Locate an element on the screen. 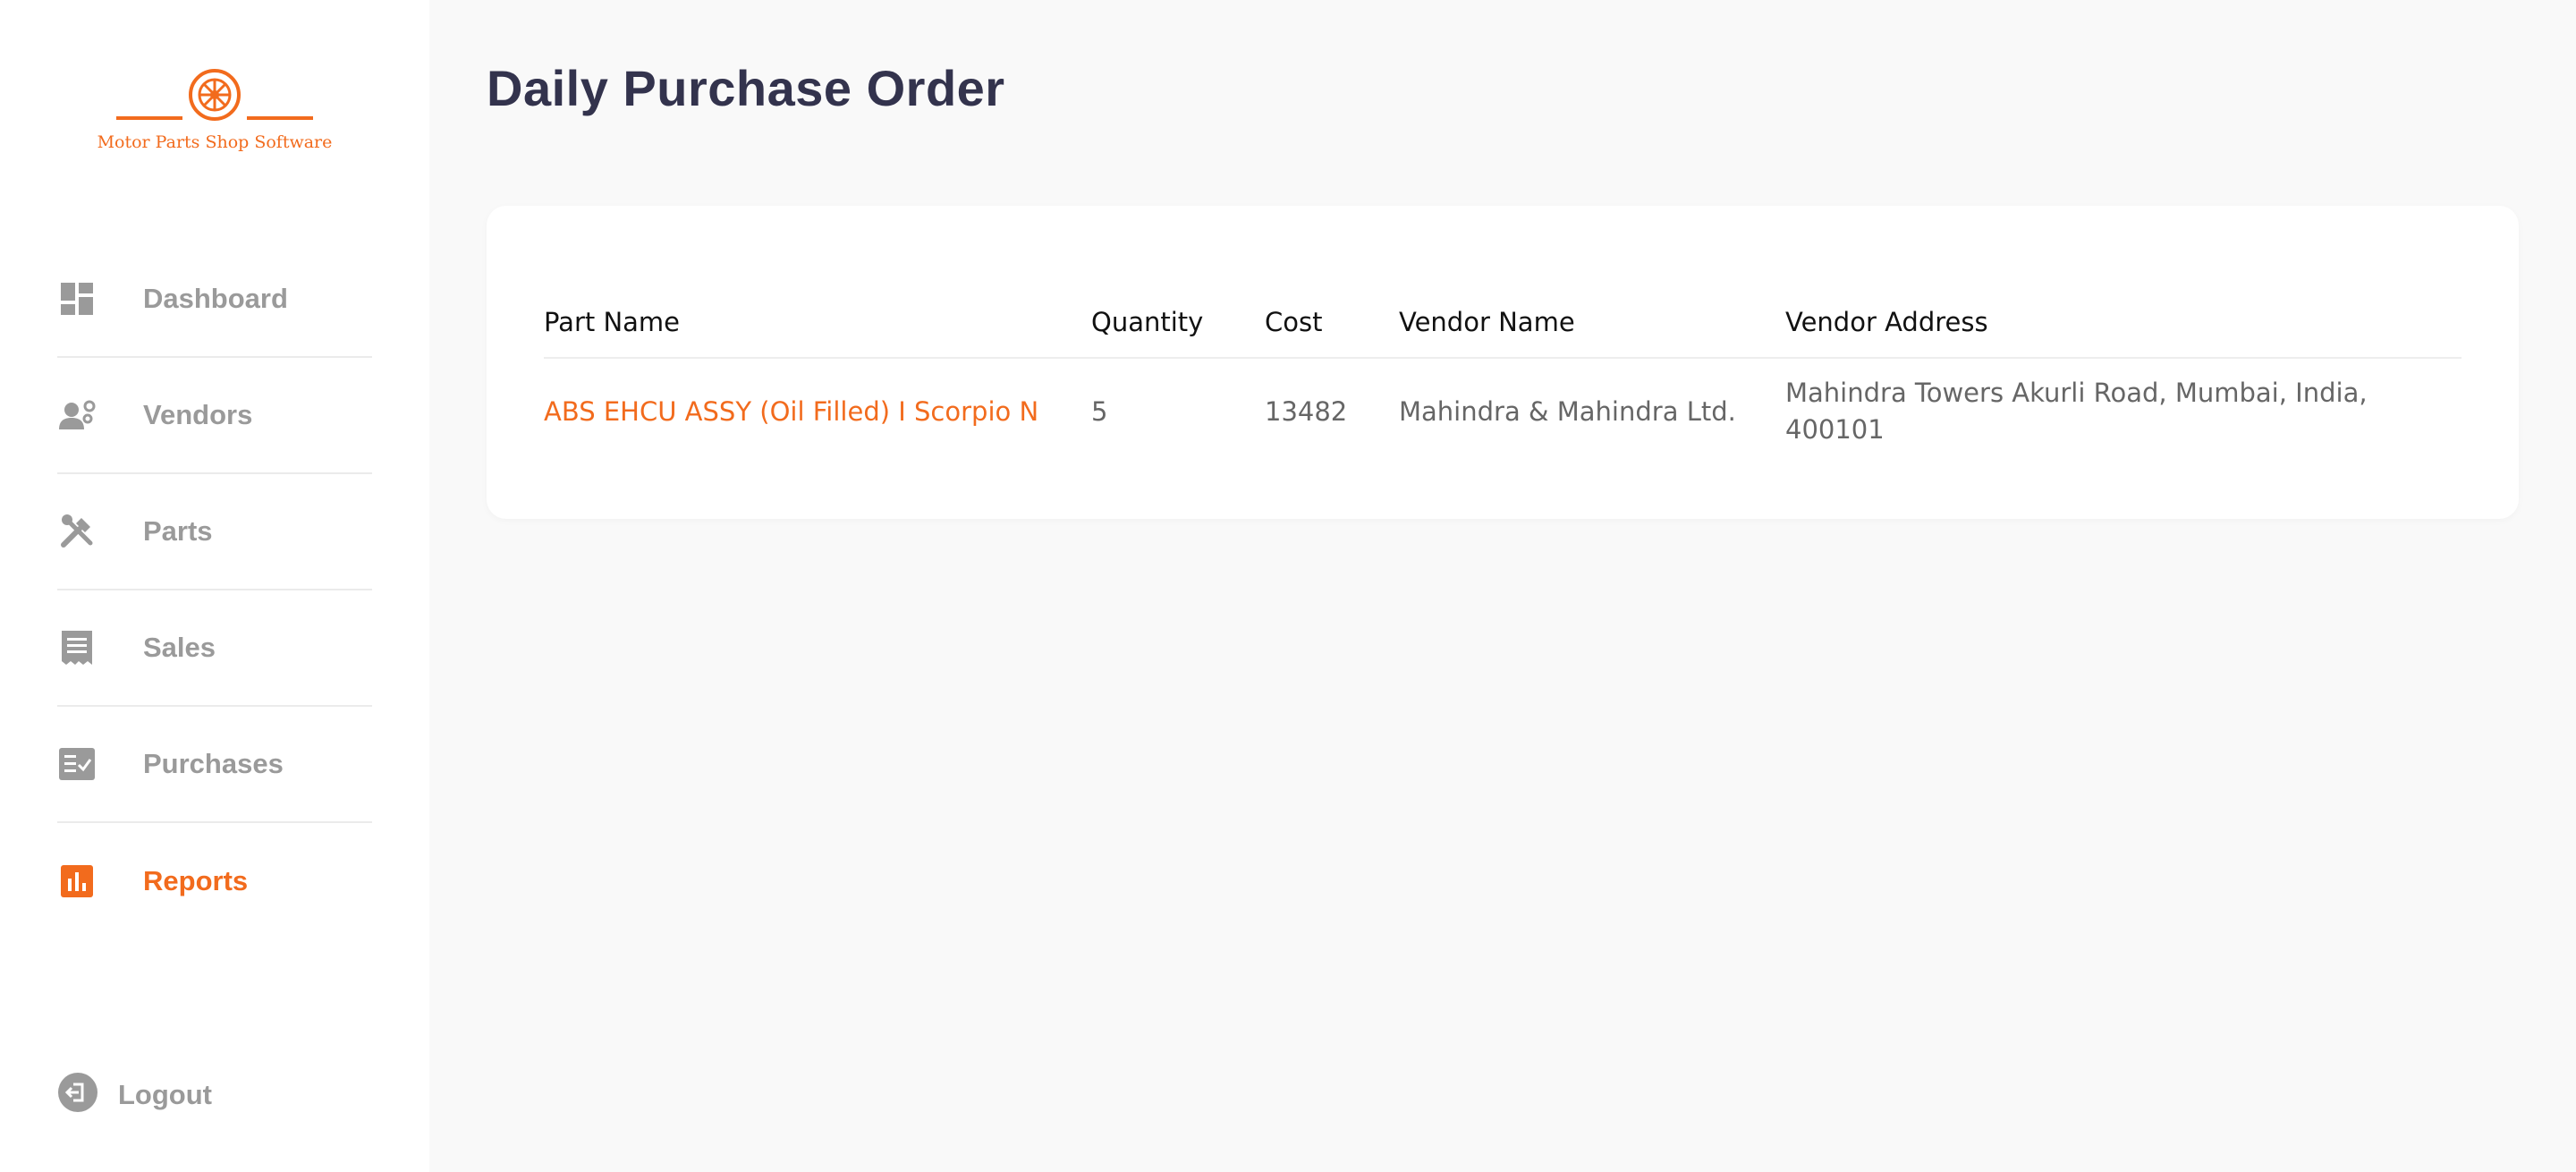  sidebar-item-vendors: Vendors is located at coordinates (214, 416).